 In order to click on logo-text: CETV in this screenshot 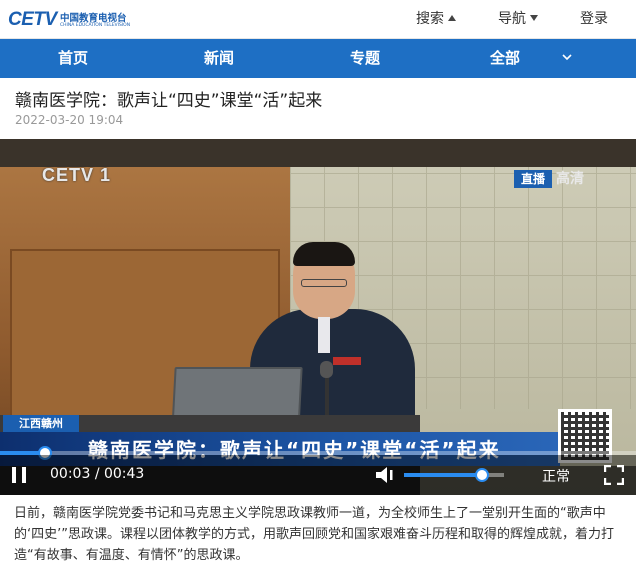, I will do `click(32, 19)`.